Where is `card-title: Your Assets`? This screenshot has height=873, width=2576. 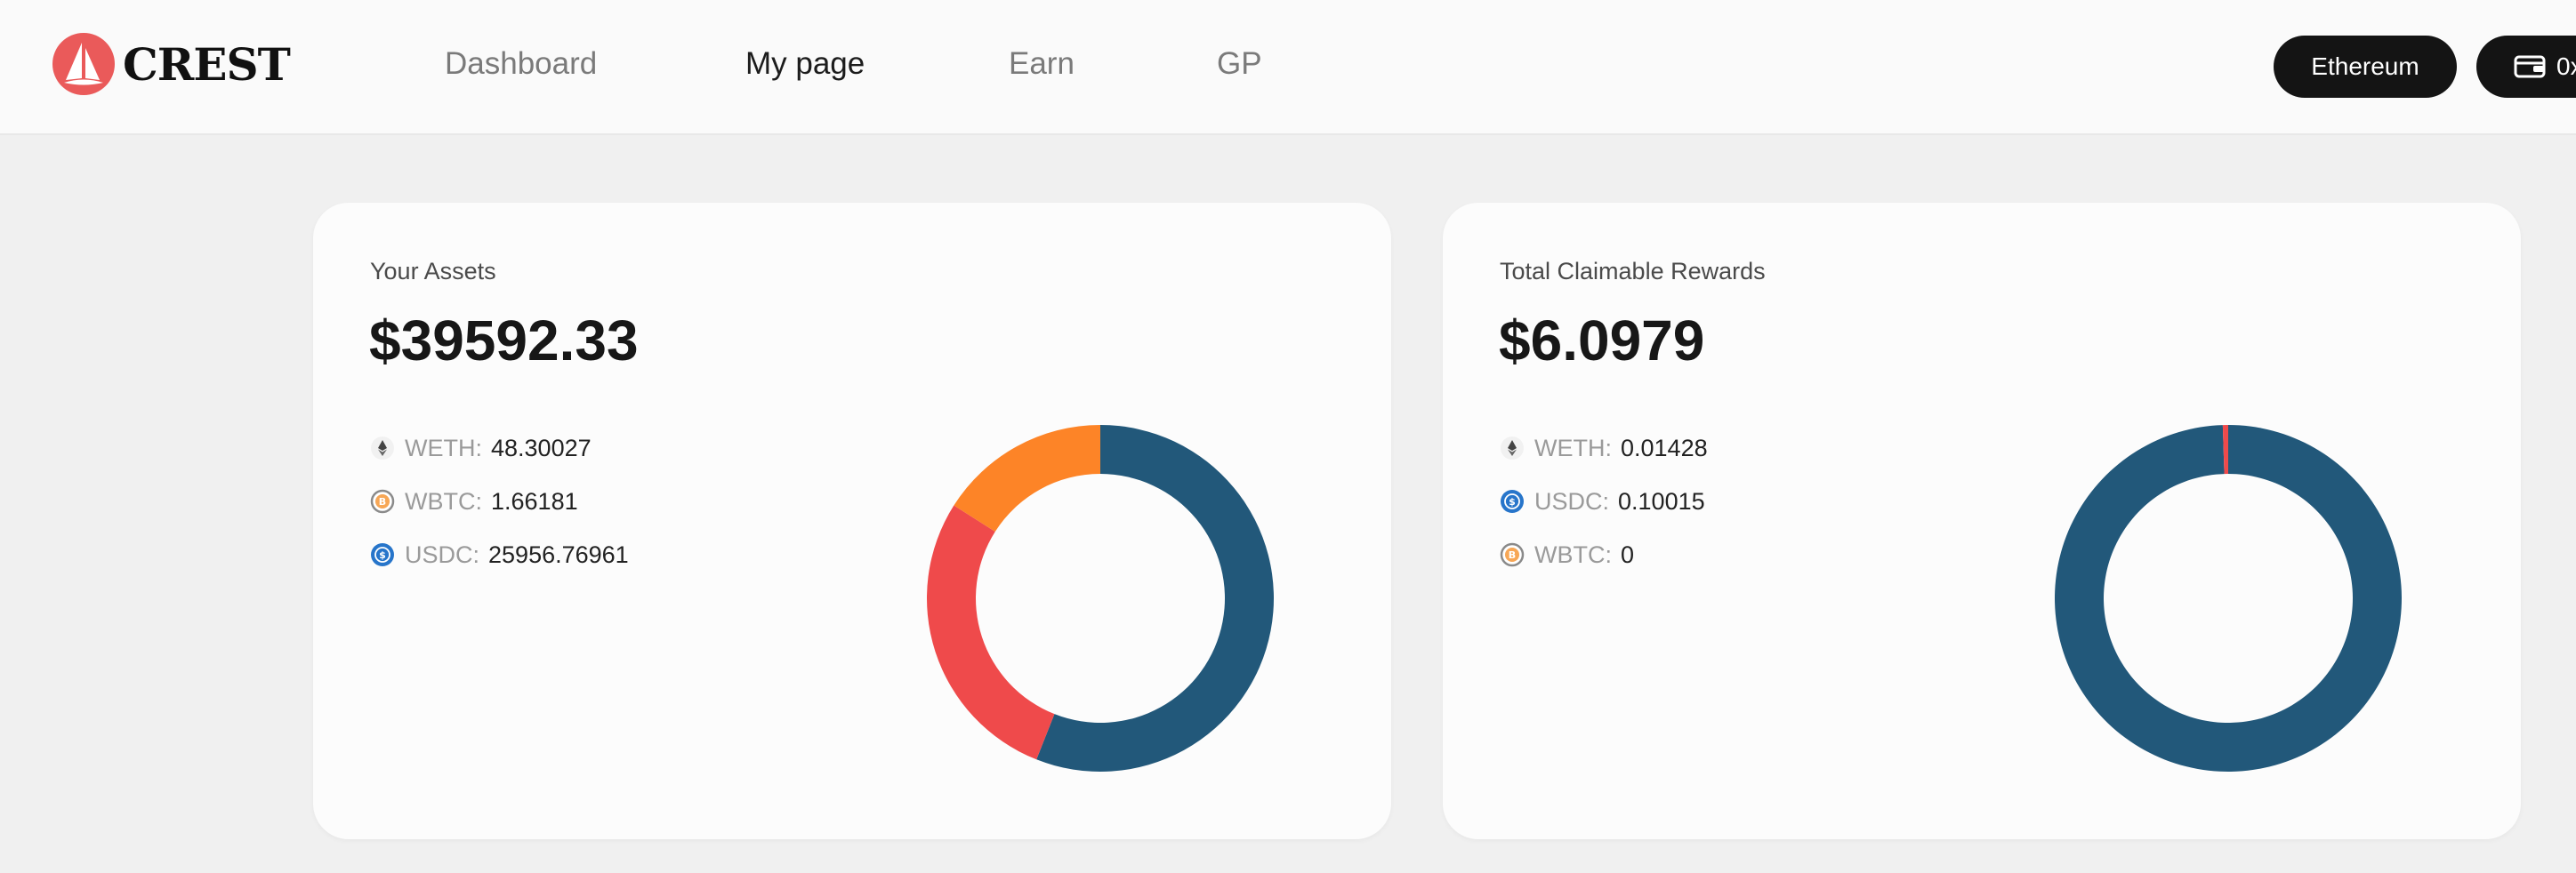 card-title: Your Assets is located at coordinates (433, 271).